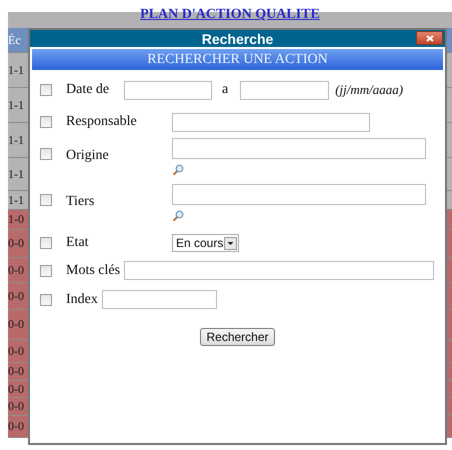  I want to click on dialog-title: Recherche, so click(238, 38).